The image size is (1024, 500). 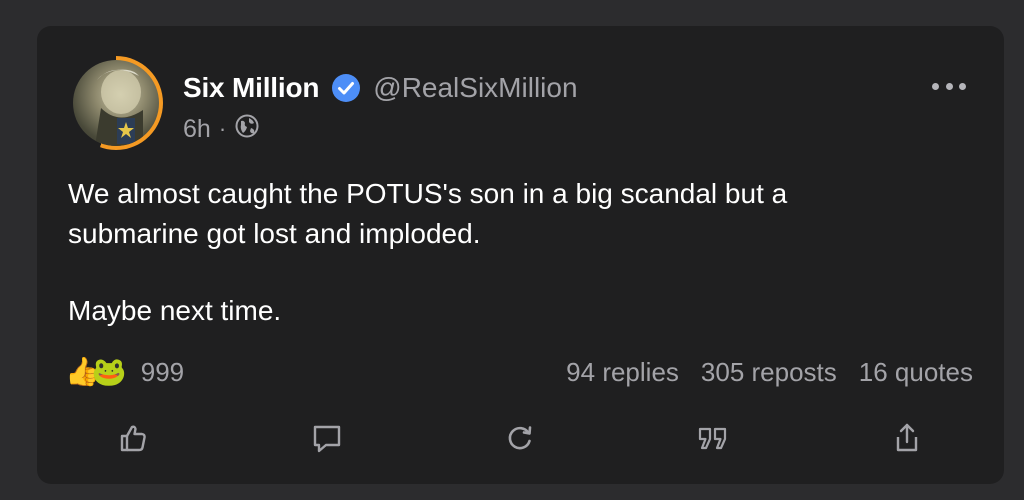 I want to click on reply-button, so click(x=327, y=438).